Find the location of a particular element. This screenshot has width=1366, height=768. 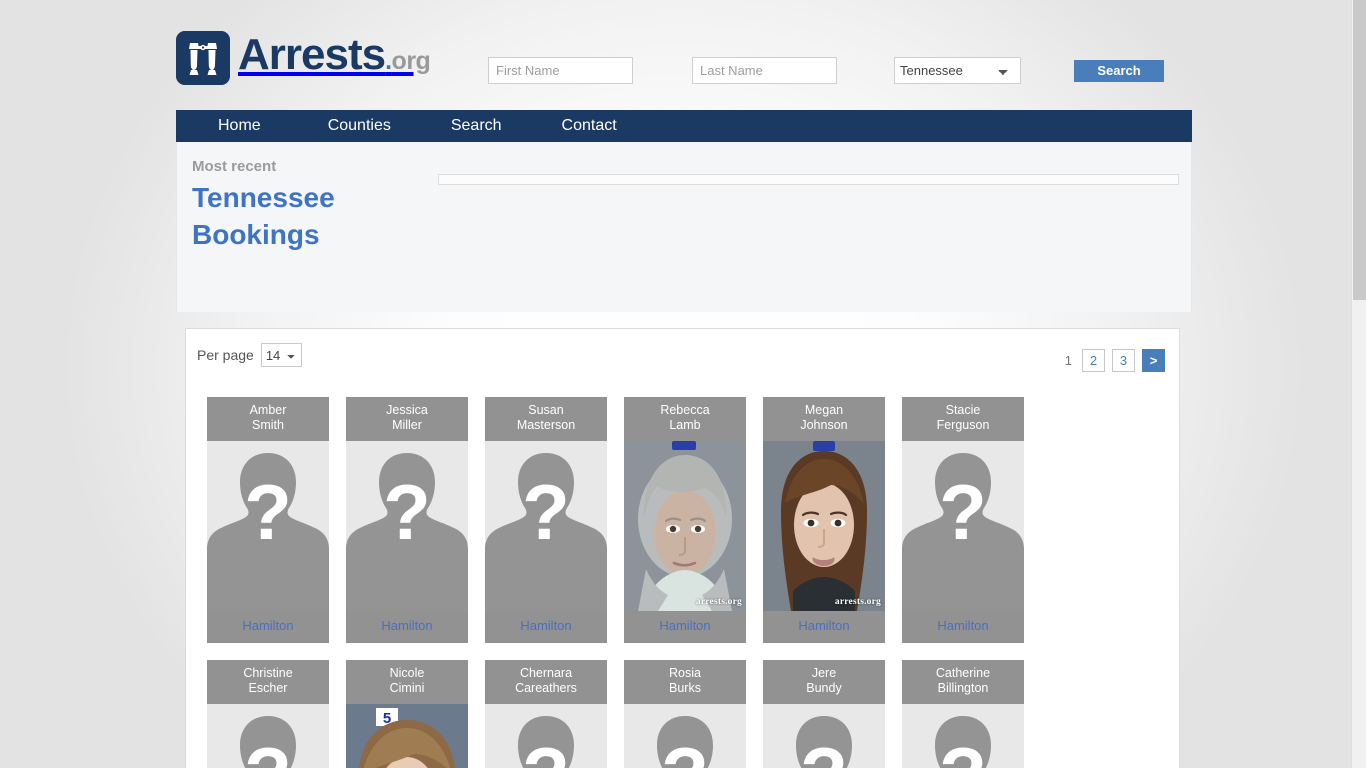

booking-last-name: Lamb is located at coordinates (685, 425).